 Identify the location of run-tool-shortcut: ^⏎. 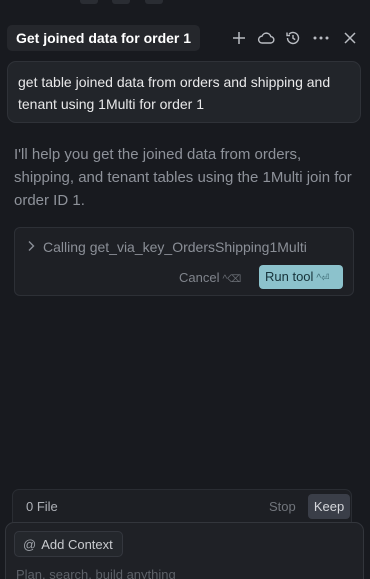
(323, 278).